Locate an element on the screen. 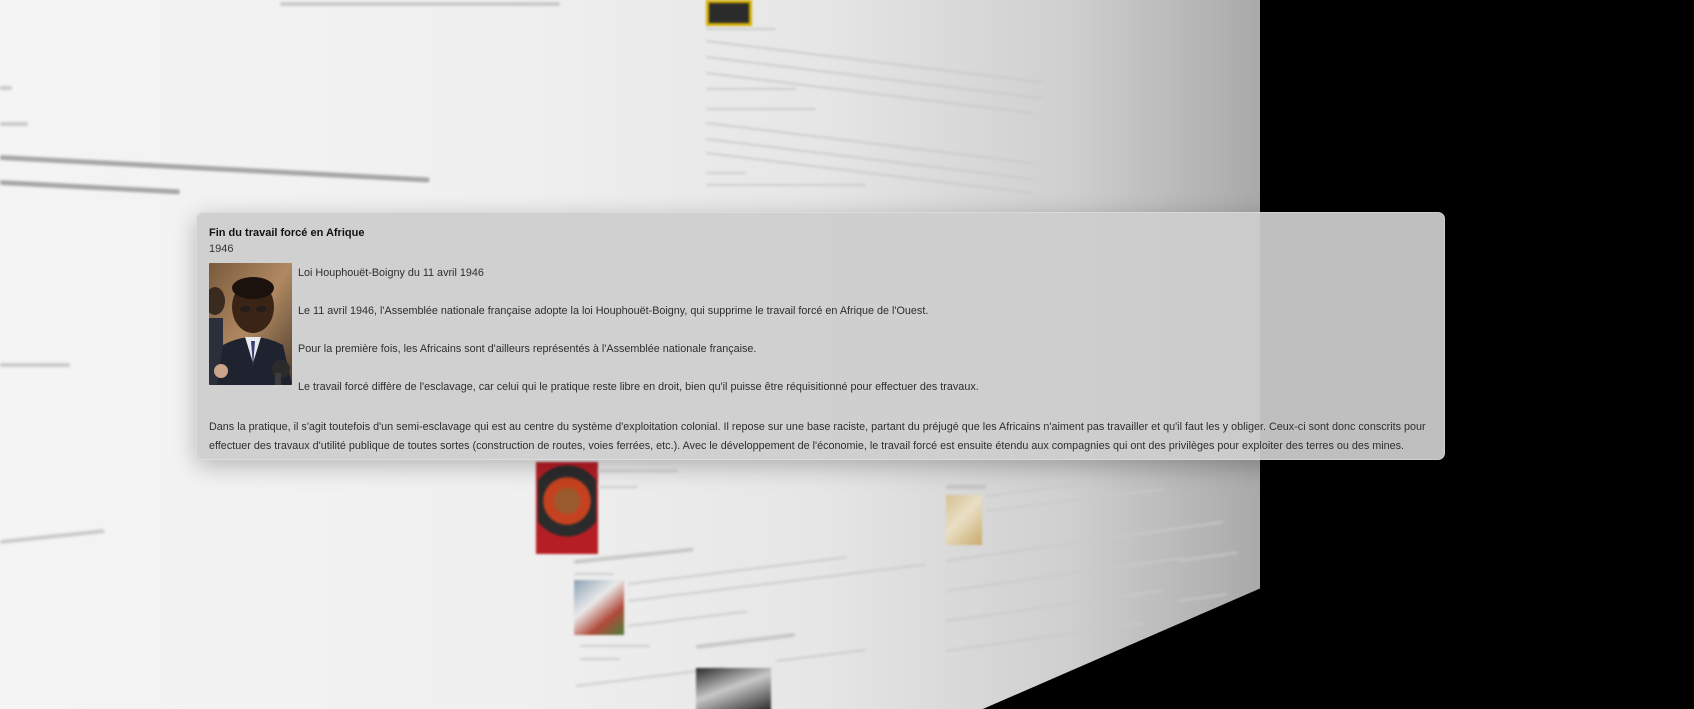  portrait-photo-icon is located at coordinates (250, 324).